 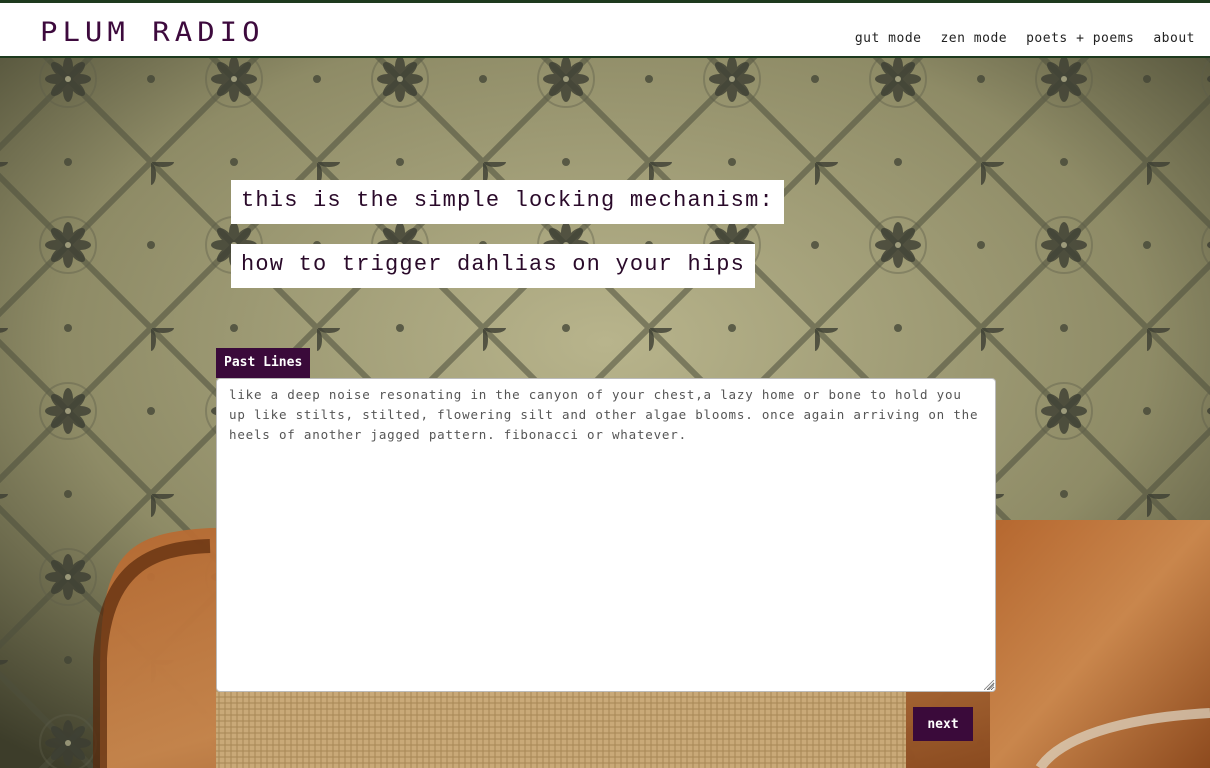 What do you see at coordinates (973, 38) in the screenshot?
I see `nav-zen-mode: zen mode` at bounding box center [973, 38].